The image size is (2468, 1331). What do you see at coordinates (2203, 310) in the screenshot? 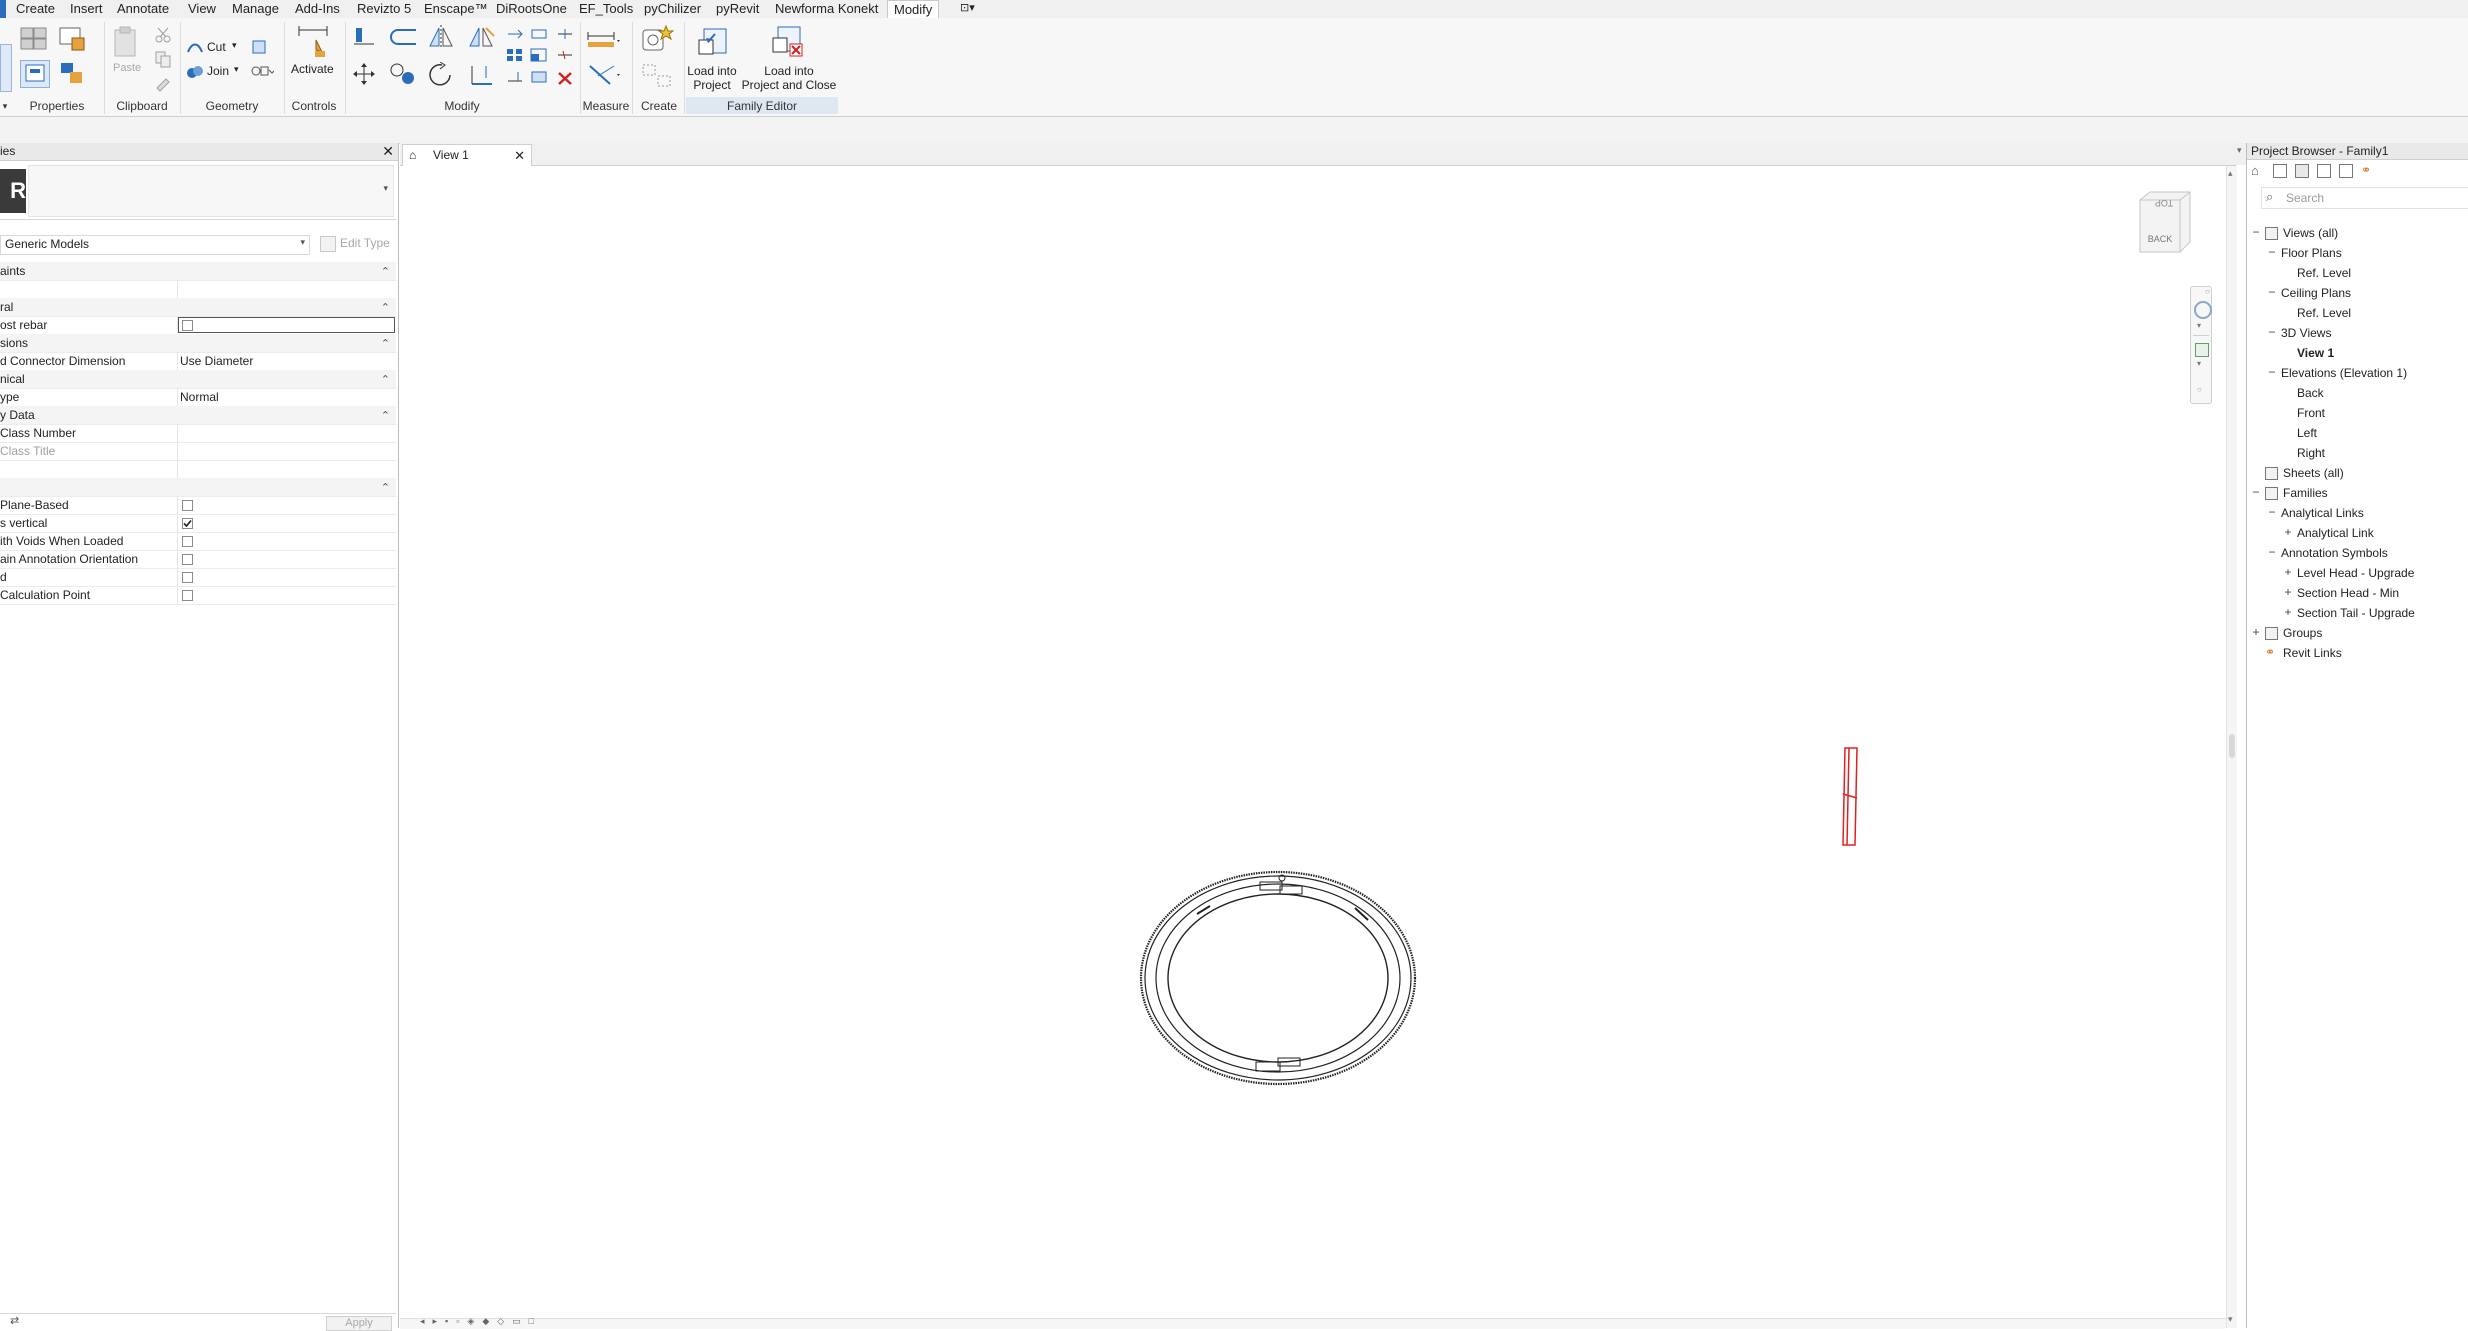
I see `steering-wheel-icon` at bounding box center [2203, 310].